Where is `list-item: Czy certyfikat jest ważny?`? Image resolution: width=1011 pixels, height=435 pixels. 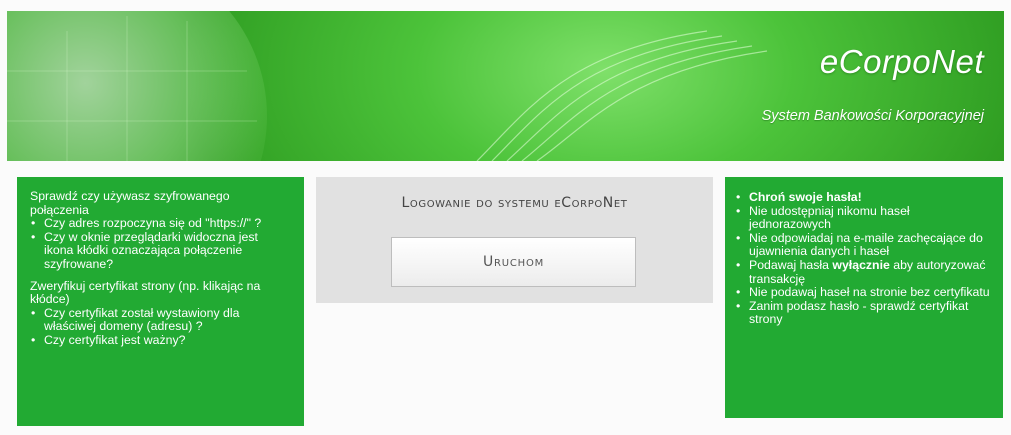 list-item: Czy certyfikat jest ważny? is located at coordinates (160, 340).